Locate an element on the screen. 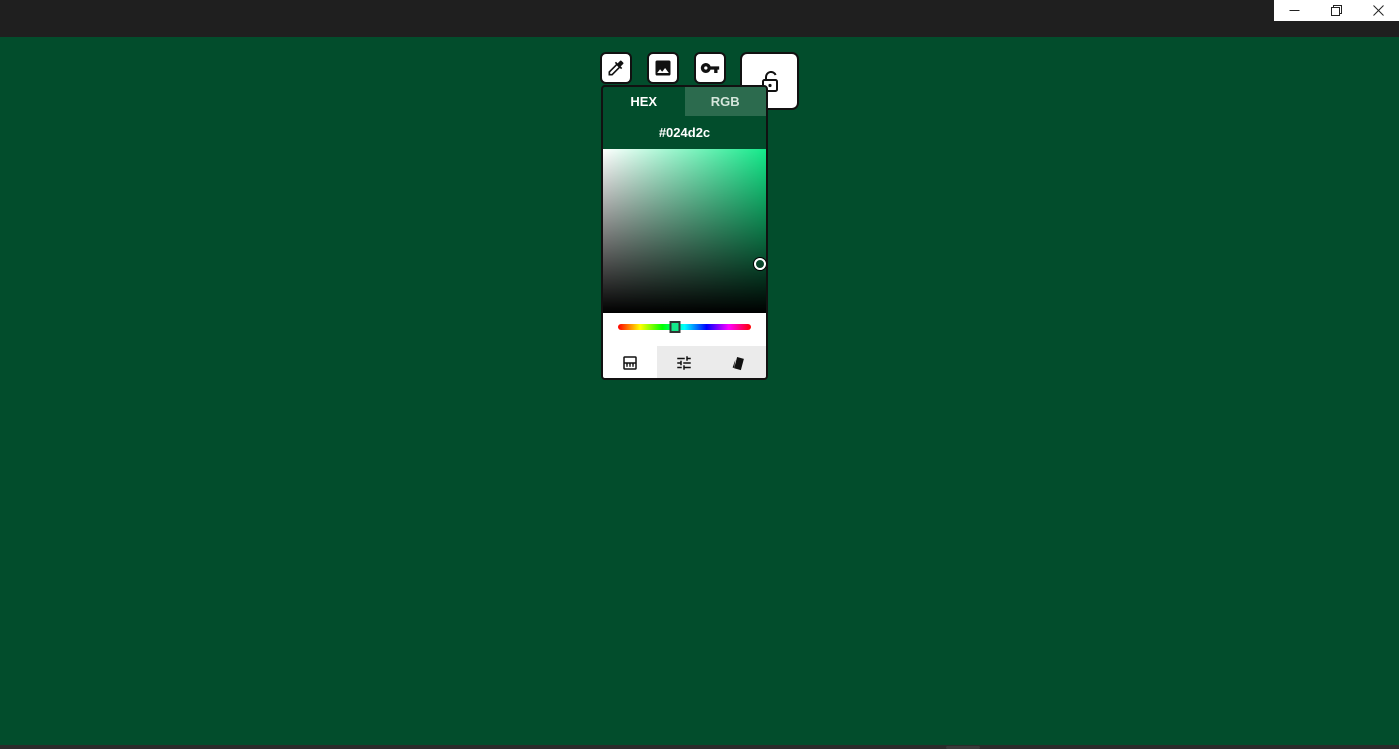 The width and height of the screenshot is (1399, 749). format-tabs: HEX RGB is located at coordinates (684, 101).